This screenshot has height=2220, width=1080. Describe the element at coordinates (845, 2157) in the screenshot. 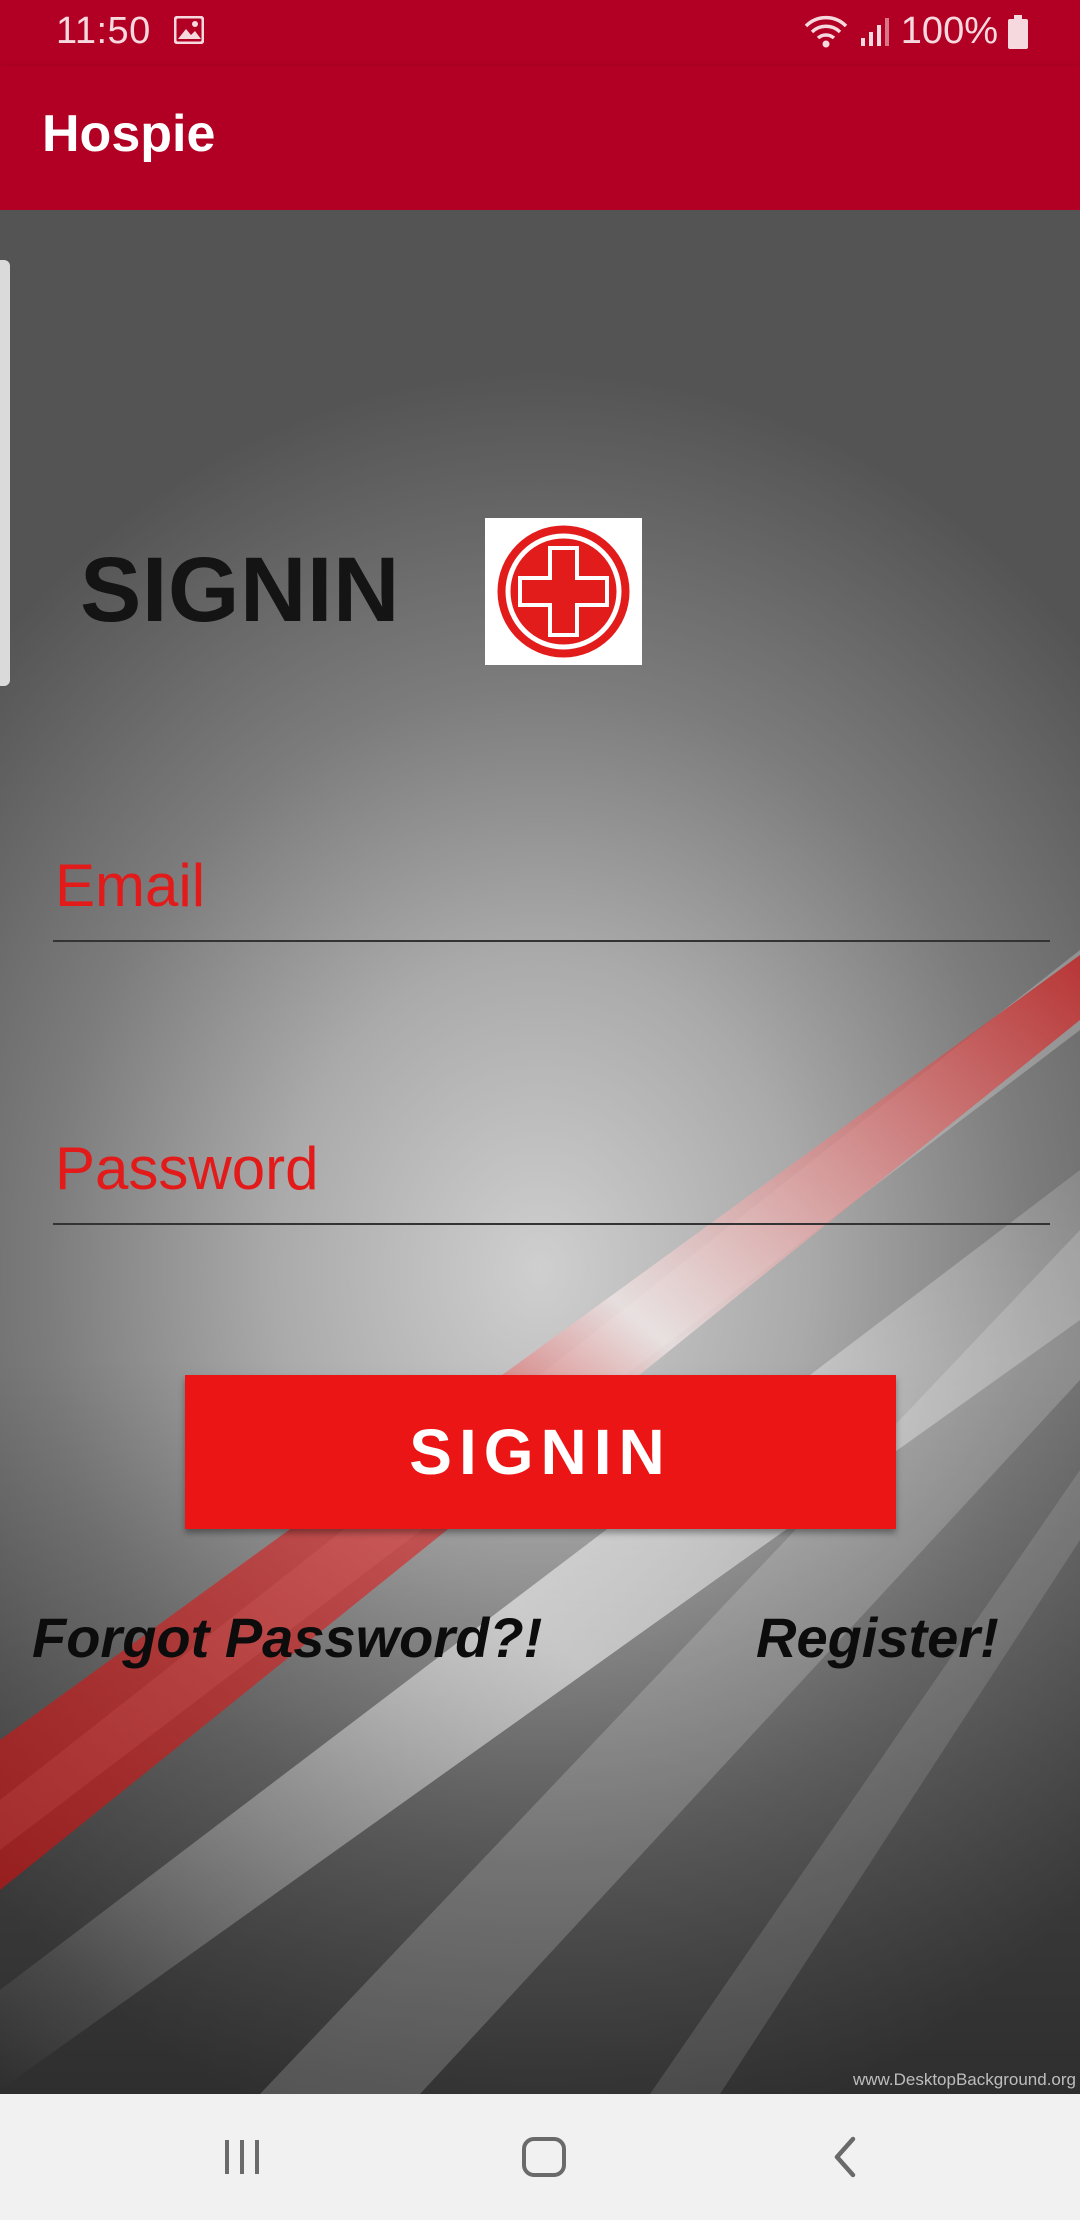

I see `back-icon` at that location.